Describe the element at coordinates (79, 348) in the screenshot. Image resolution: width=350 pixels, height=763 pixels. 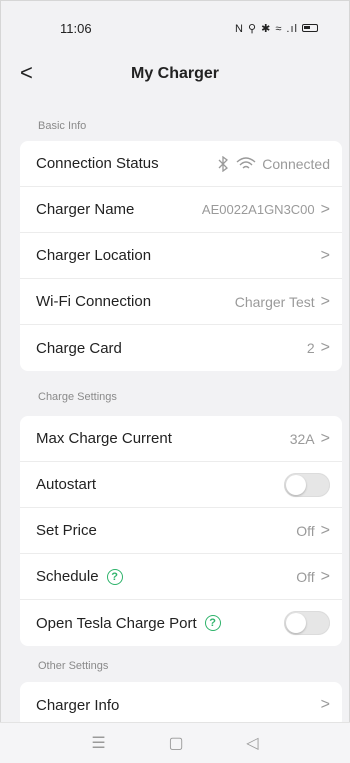
I see `charge-card-label: Charge Card` at that location.